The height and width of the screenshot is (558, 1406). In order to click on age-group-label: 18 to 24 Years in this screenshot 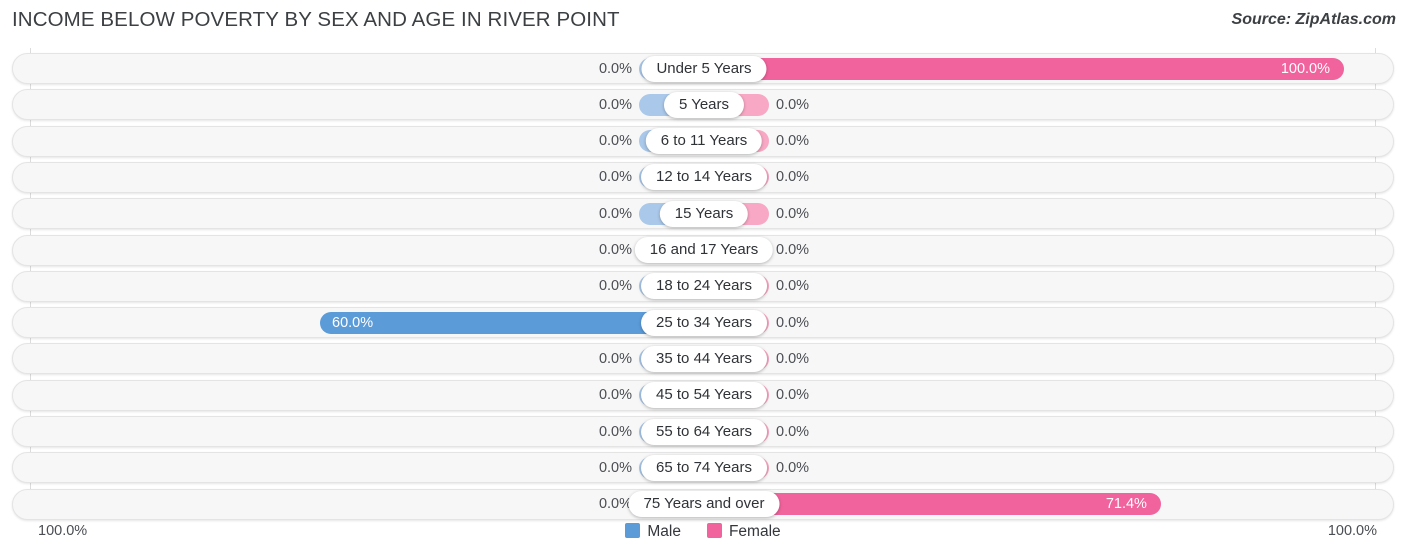, I will do `click(704, 286)`.